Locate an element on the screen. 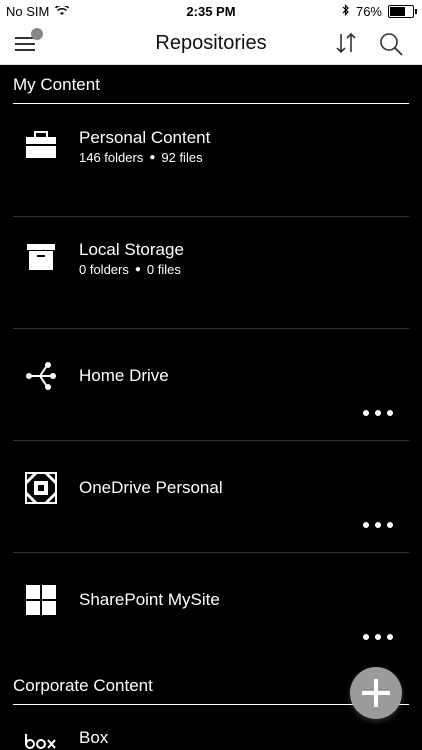  section-my-content: My Content is located at coordinates (56, 84).